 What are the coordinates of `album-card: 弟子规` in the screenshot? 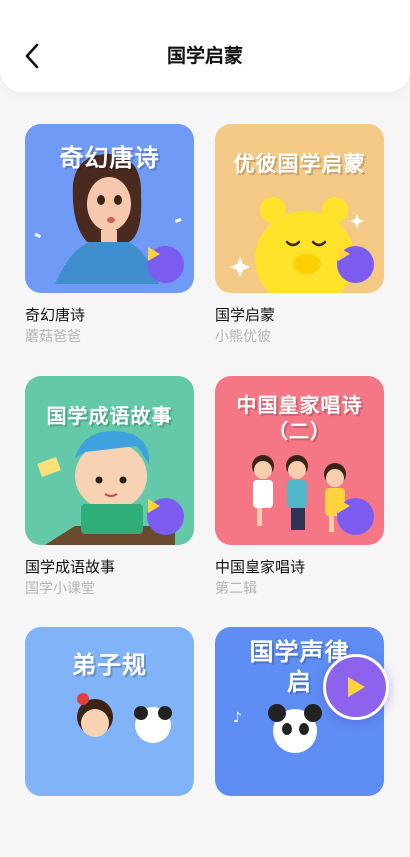 It's located at (109, 742).